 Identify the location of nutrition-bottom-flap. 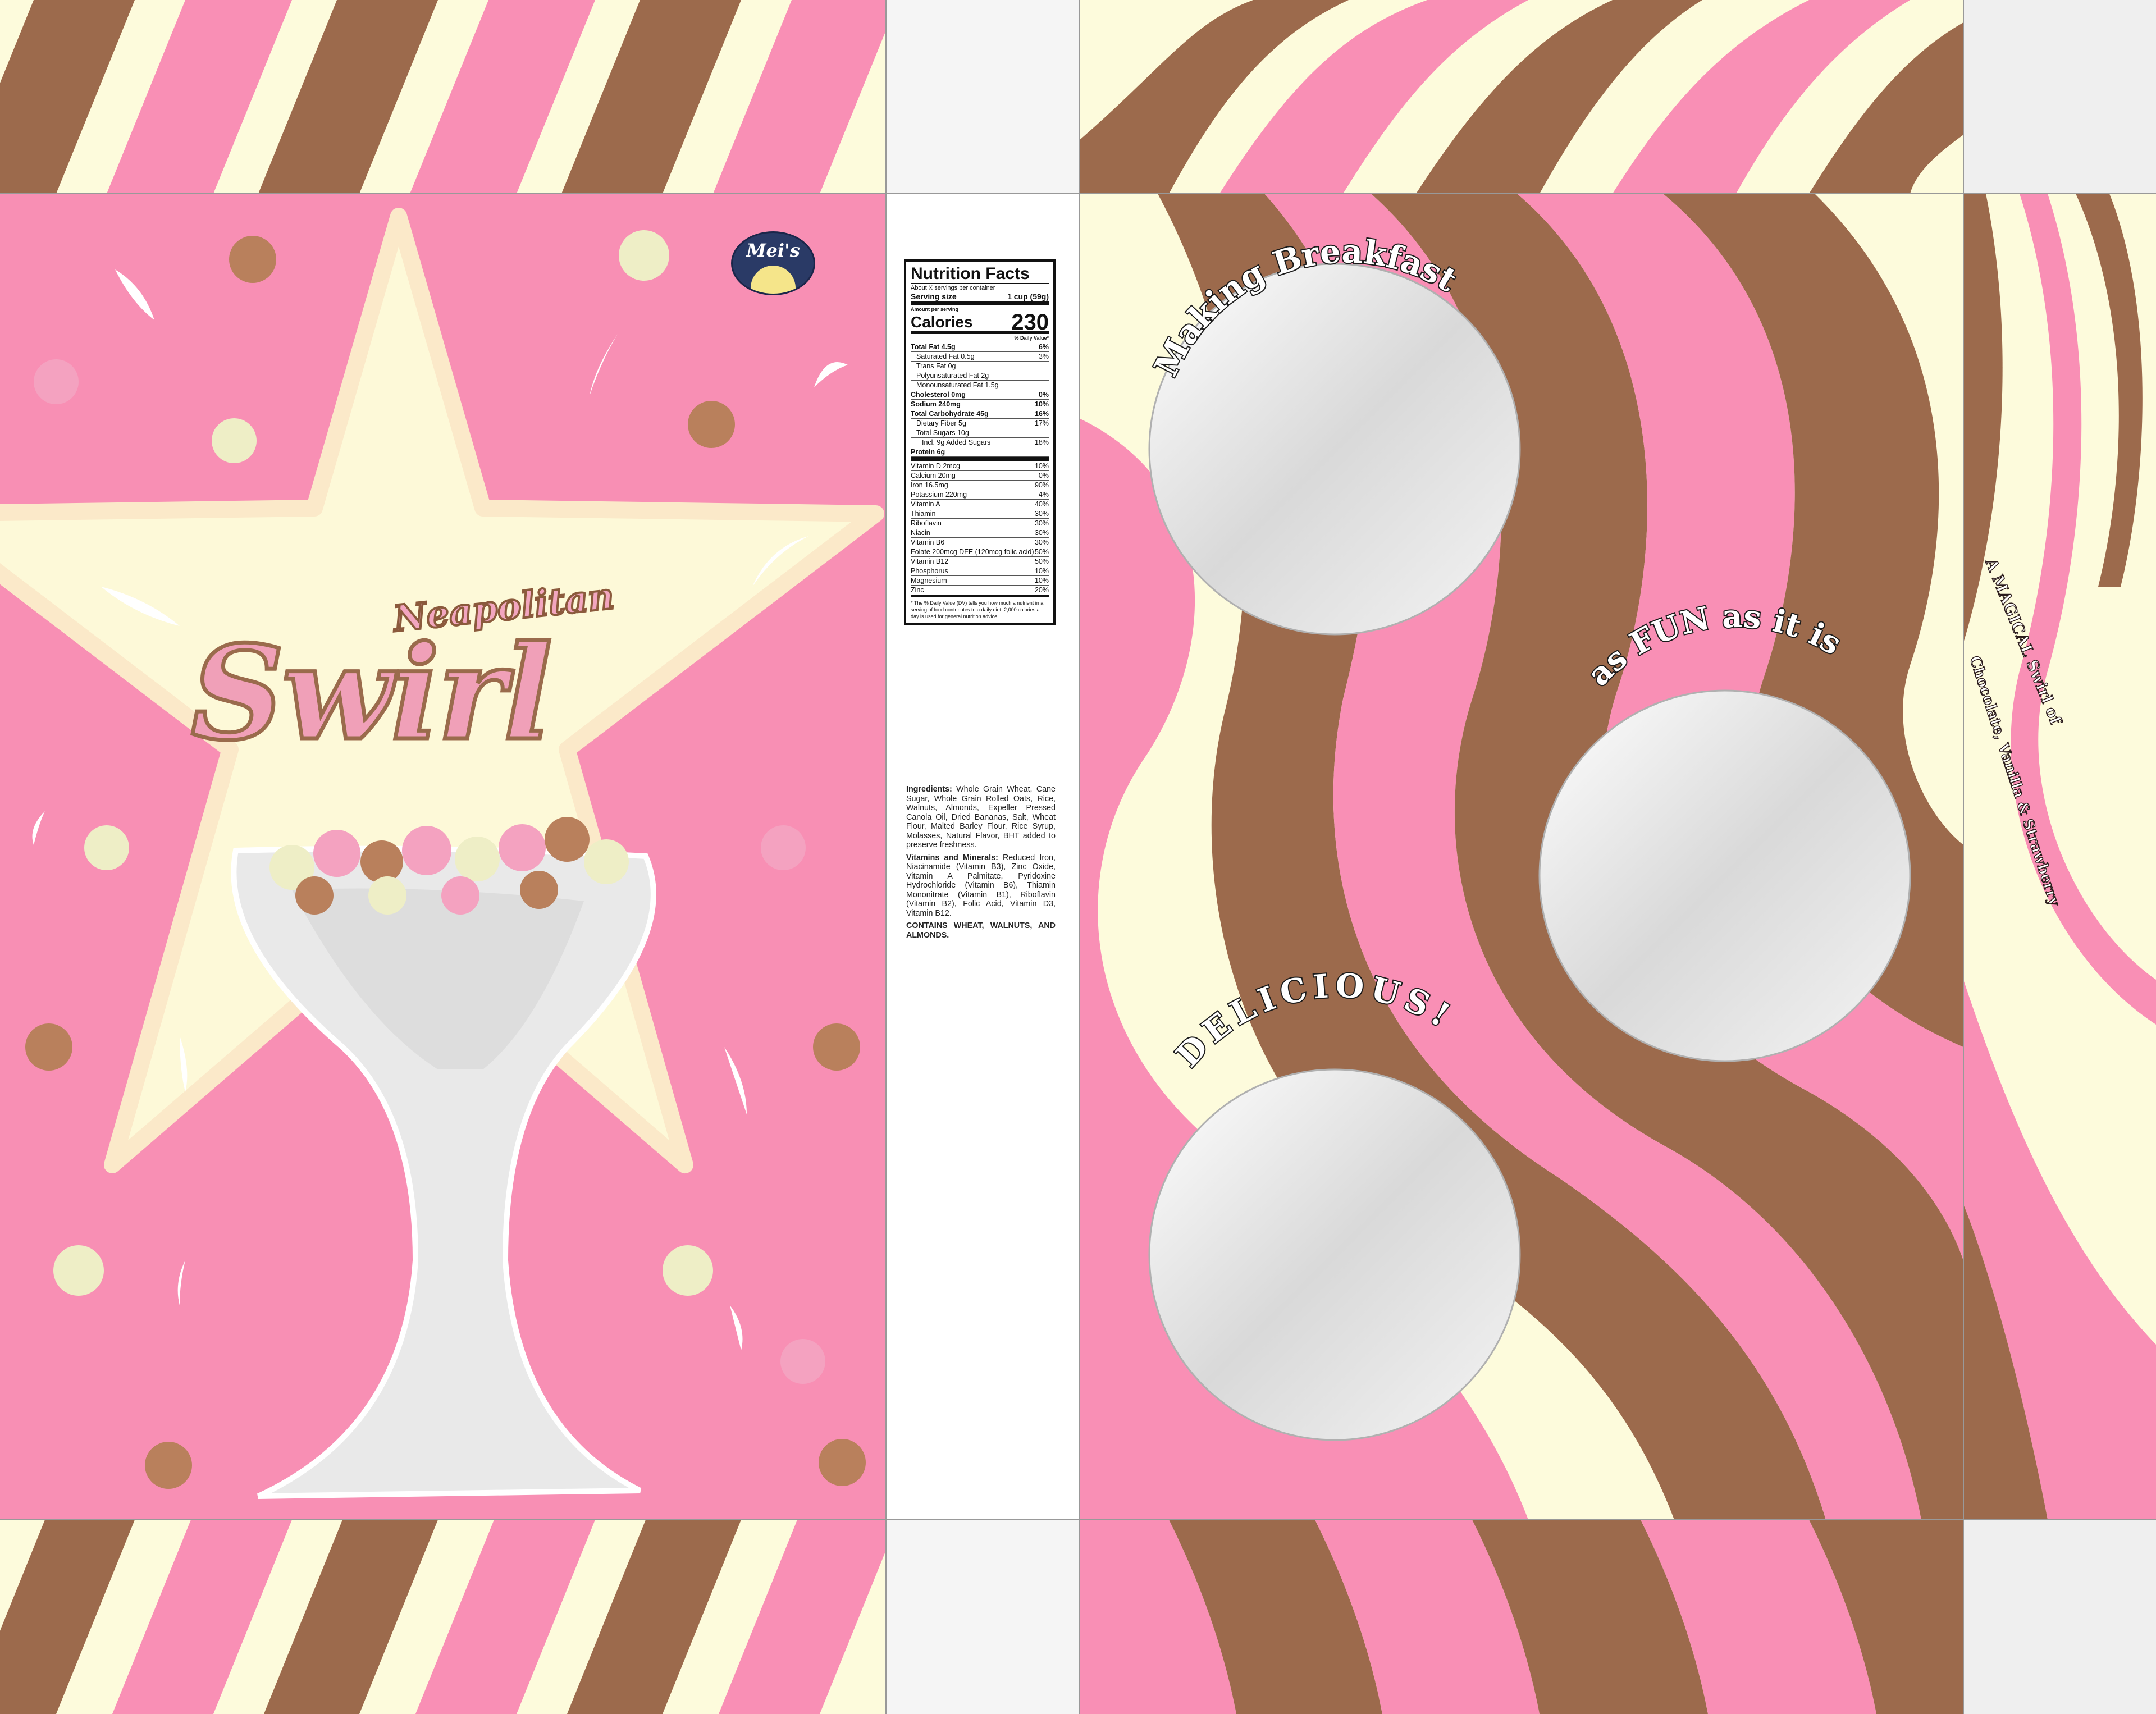
(982, 1617).